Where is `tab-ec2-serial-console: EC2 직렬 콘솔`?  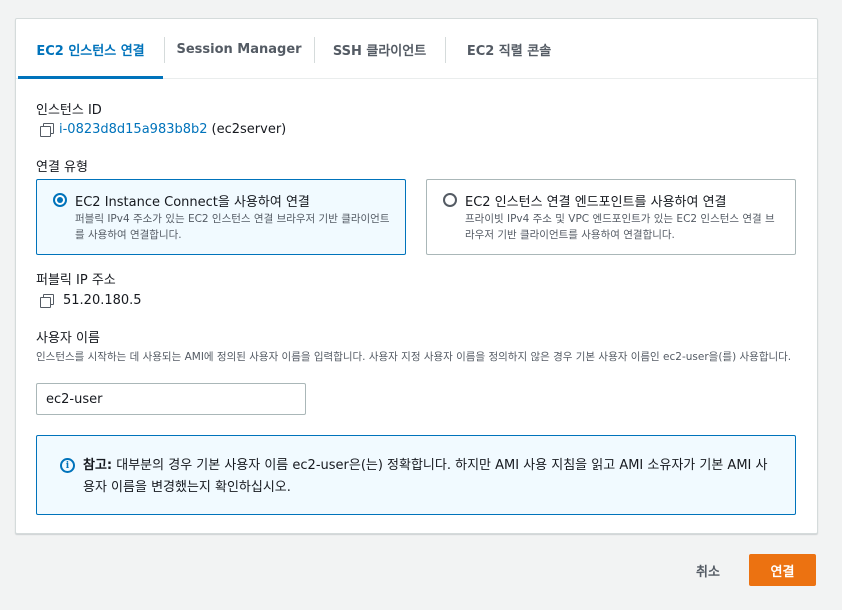
tab-ec2-serial-console: EC2 직렬 콘솔 is located at coordinates (509, 49).